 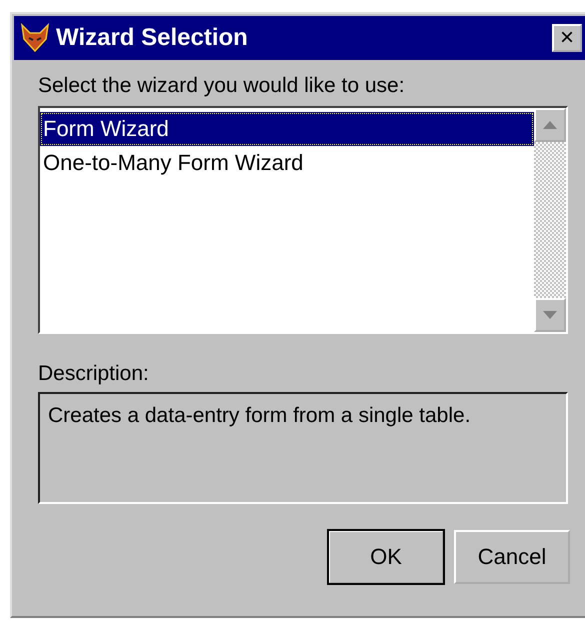 I want to click on wizard-list-item: Form Wizard, so click(x=287, y=129).